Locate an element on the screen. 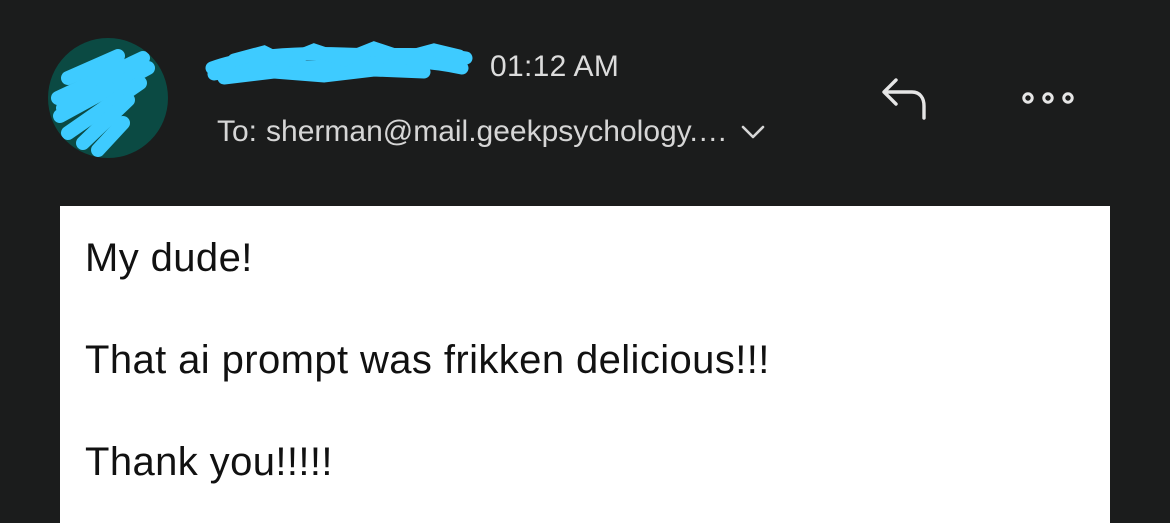 This screenshot has width=1170, height=523. sender-redaction is located at coordinates (339, 63).